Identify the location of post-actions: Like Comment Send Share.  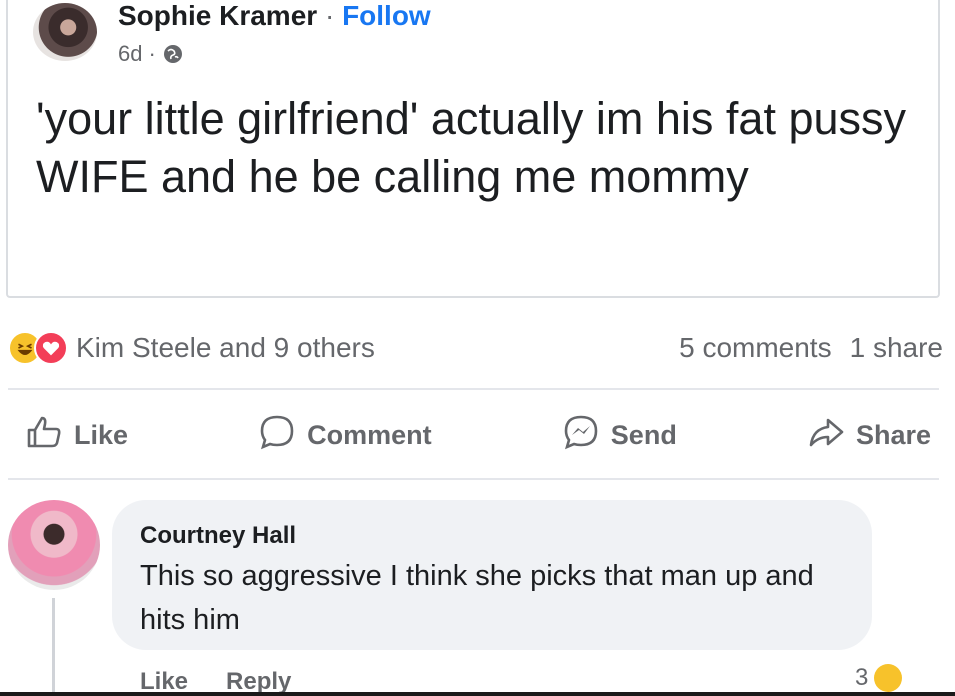
(477, 435).